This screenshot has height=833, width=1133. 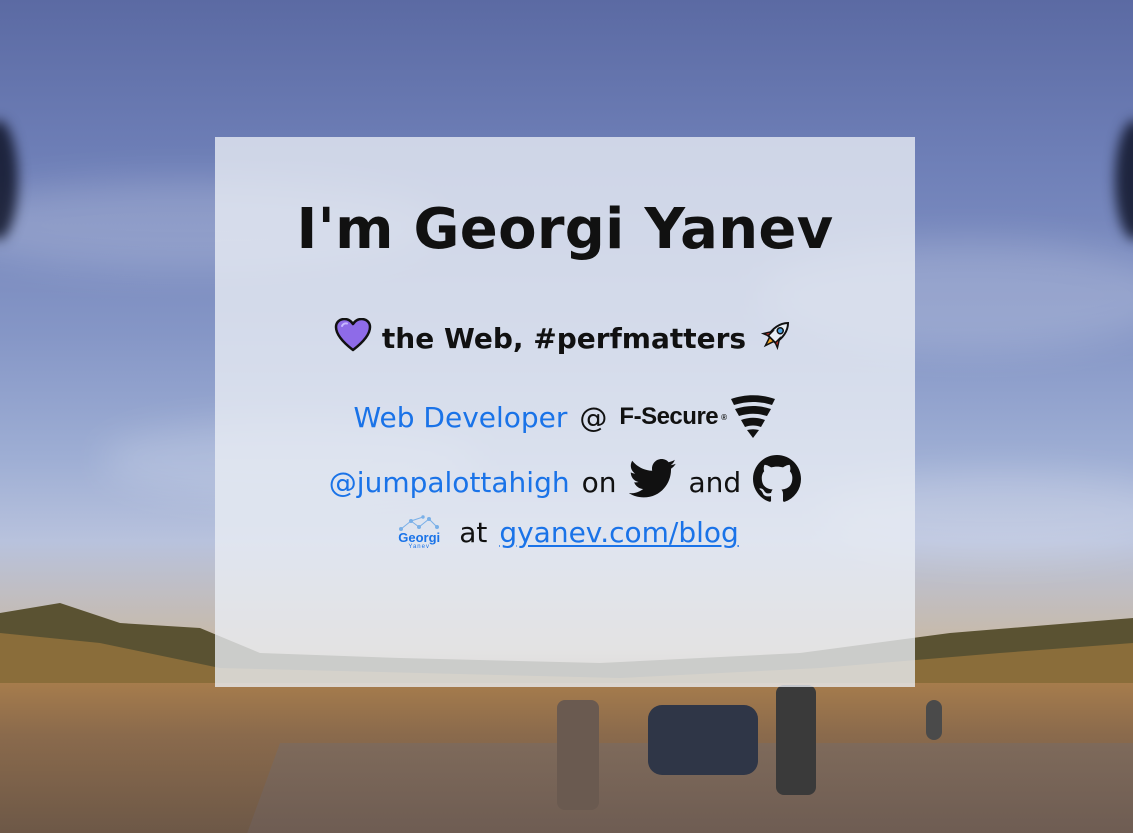 I want to click on job-line: Web Developer @ F-Secure ®, so click(x=565, y=417).